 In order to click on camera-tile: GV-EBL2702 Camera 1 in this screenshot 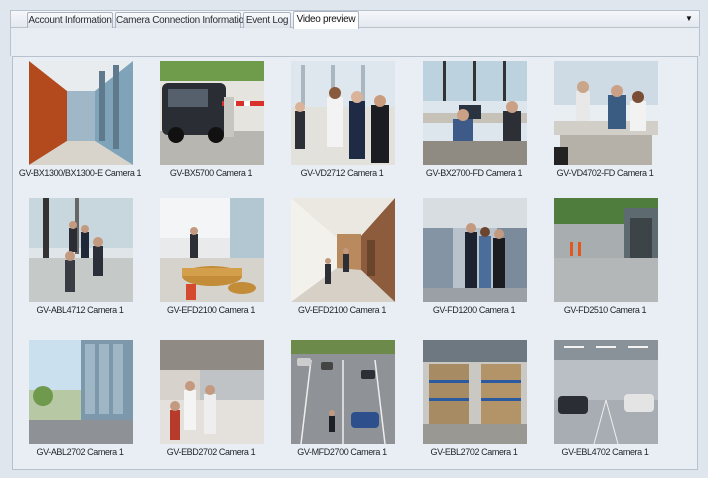, I will do `click(474, 400)`.